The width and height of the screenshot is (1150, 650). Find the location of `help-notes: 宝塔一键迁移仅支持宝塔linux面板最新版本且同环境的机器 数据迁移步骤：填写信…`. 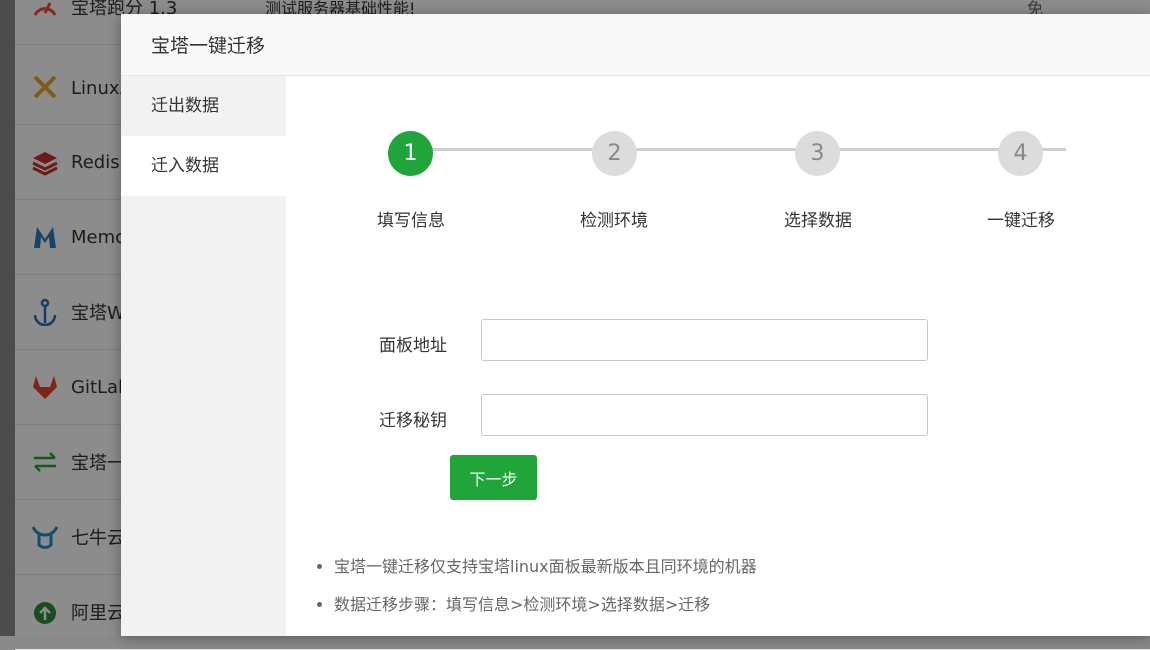

help-notes: 宝塔一键迁移仅支持宝塔linux面板最新版本且同环境的机器 数据迁移步骤：填写信… is located at coordinates (531, 586).